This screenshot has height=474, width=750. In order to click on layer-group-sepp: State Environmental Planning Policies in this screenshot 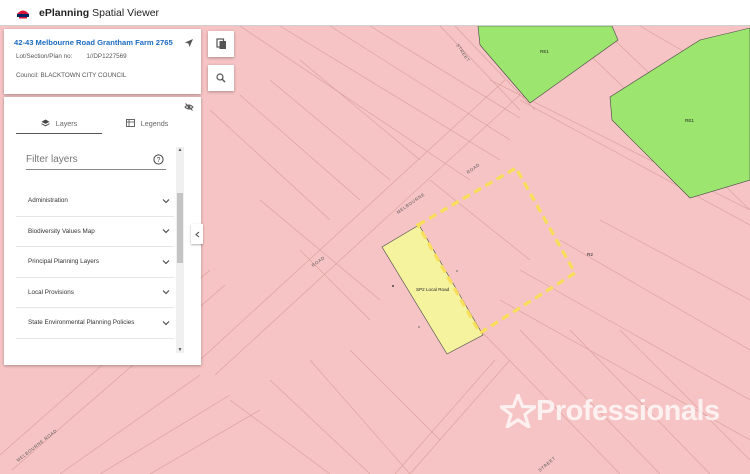, I will do `click(95, 323)`.